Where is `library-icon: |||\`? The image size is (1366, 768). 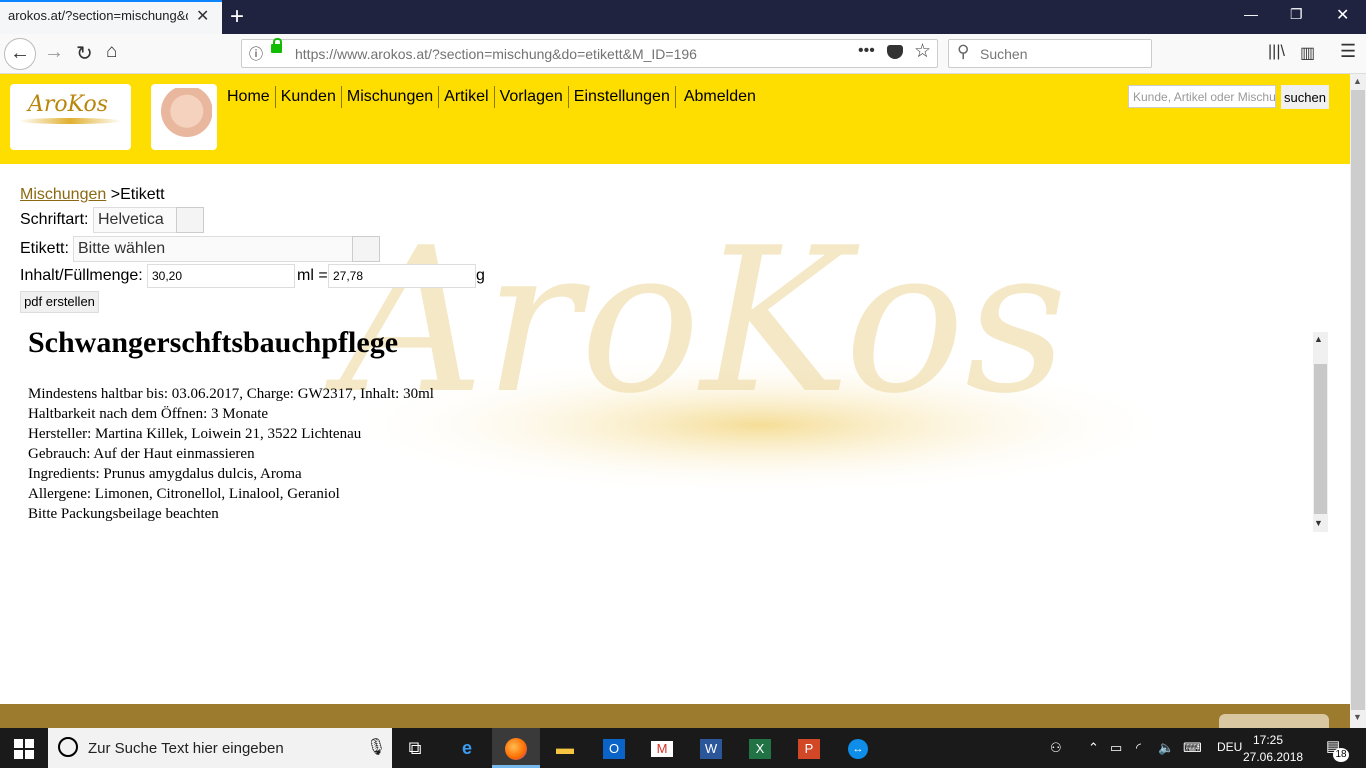 library-icon: |||\ is located at coordinates (1276, 52).